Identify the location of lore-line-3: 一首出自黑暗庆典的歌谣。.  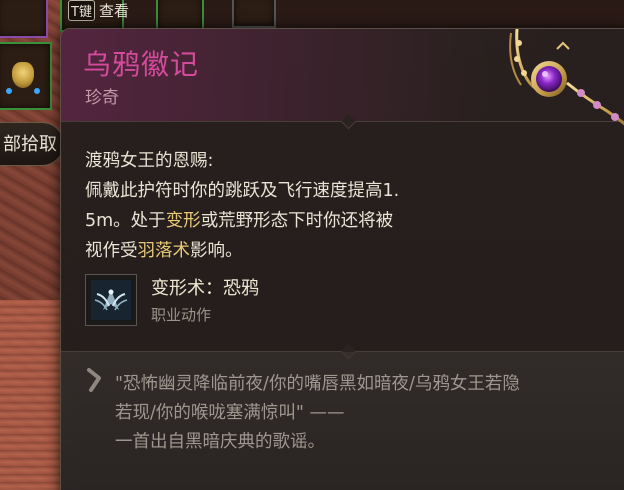
(220, 442).